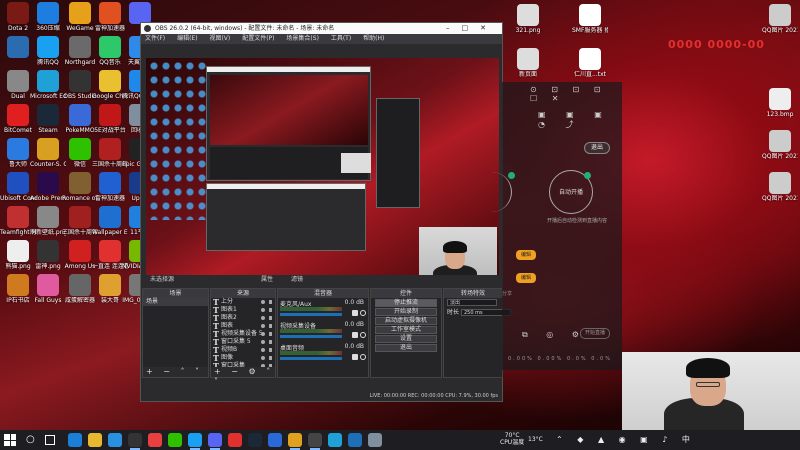 The image size is (800, 450). Describe the element at coordinates (243, 302) in the screenshot. I see `source-item: T 上分` at that location.